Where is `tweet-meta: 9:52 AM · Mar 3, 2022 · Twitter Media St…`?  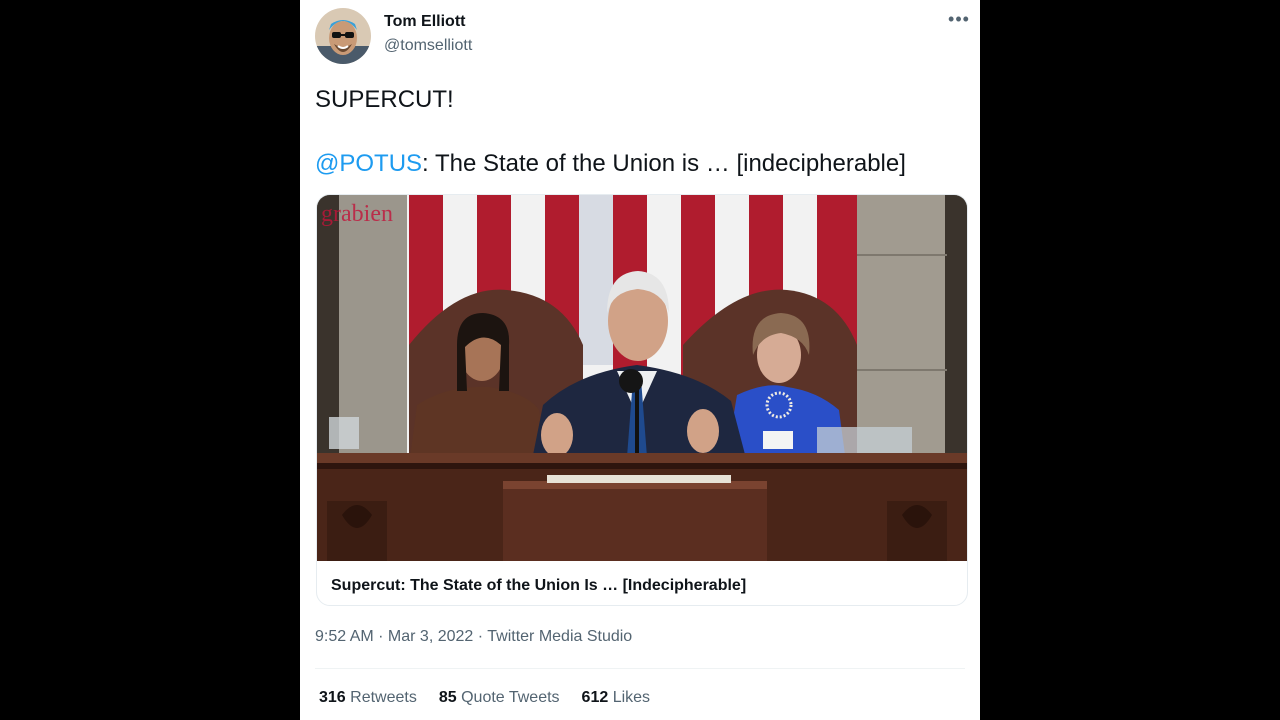 tweet-meta: 9:52 AM · Mar 3, 2022 · Twitter Media St… is located at coordinates (473, 637).